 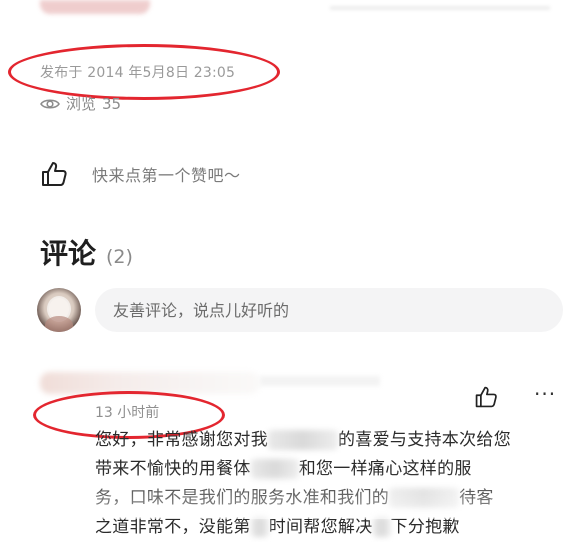 I want to click on comment-time: 13 小时前, so click(x=127, y=413).